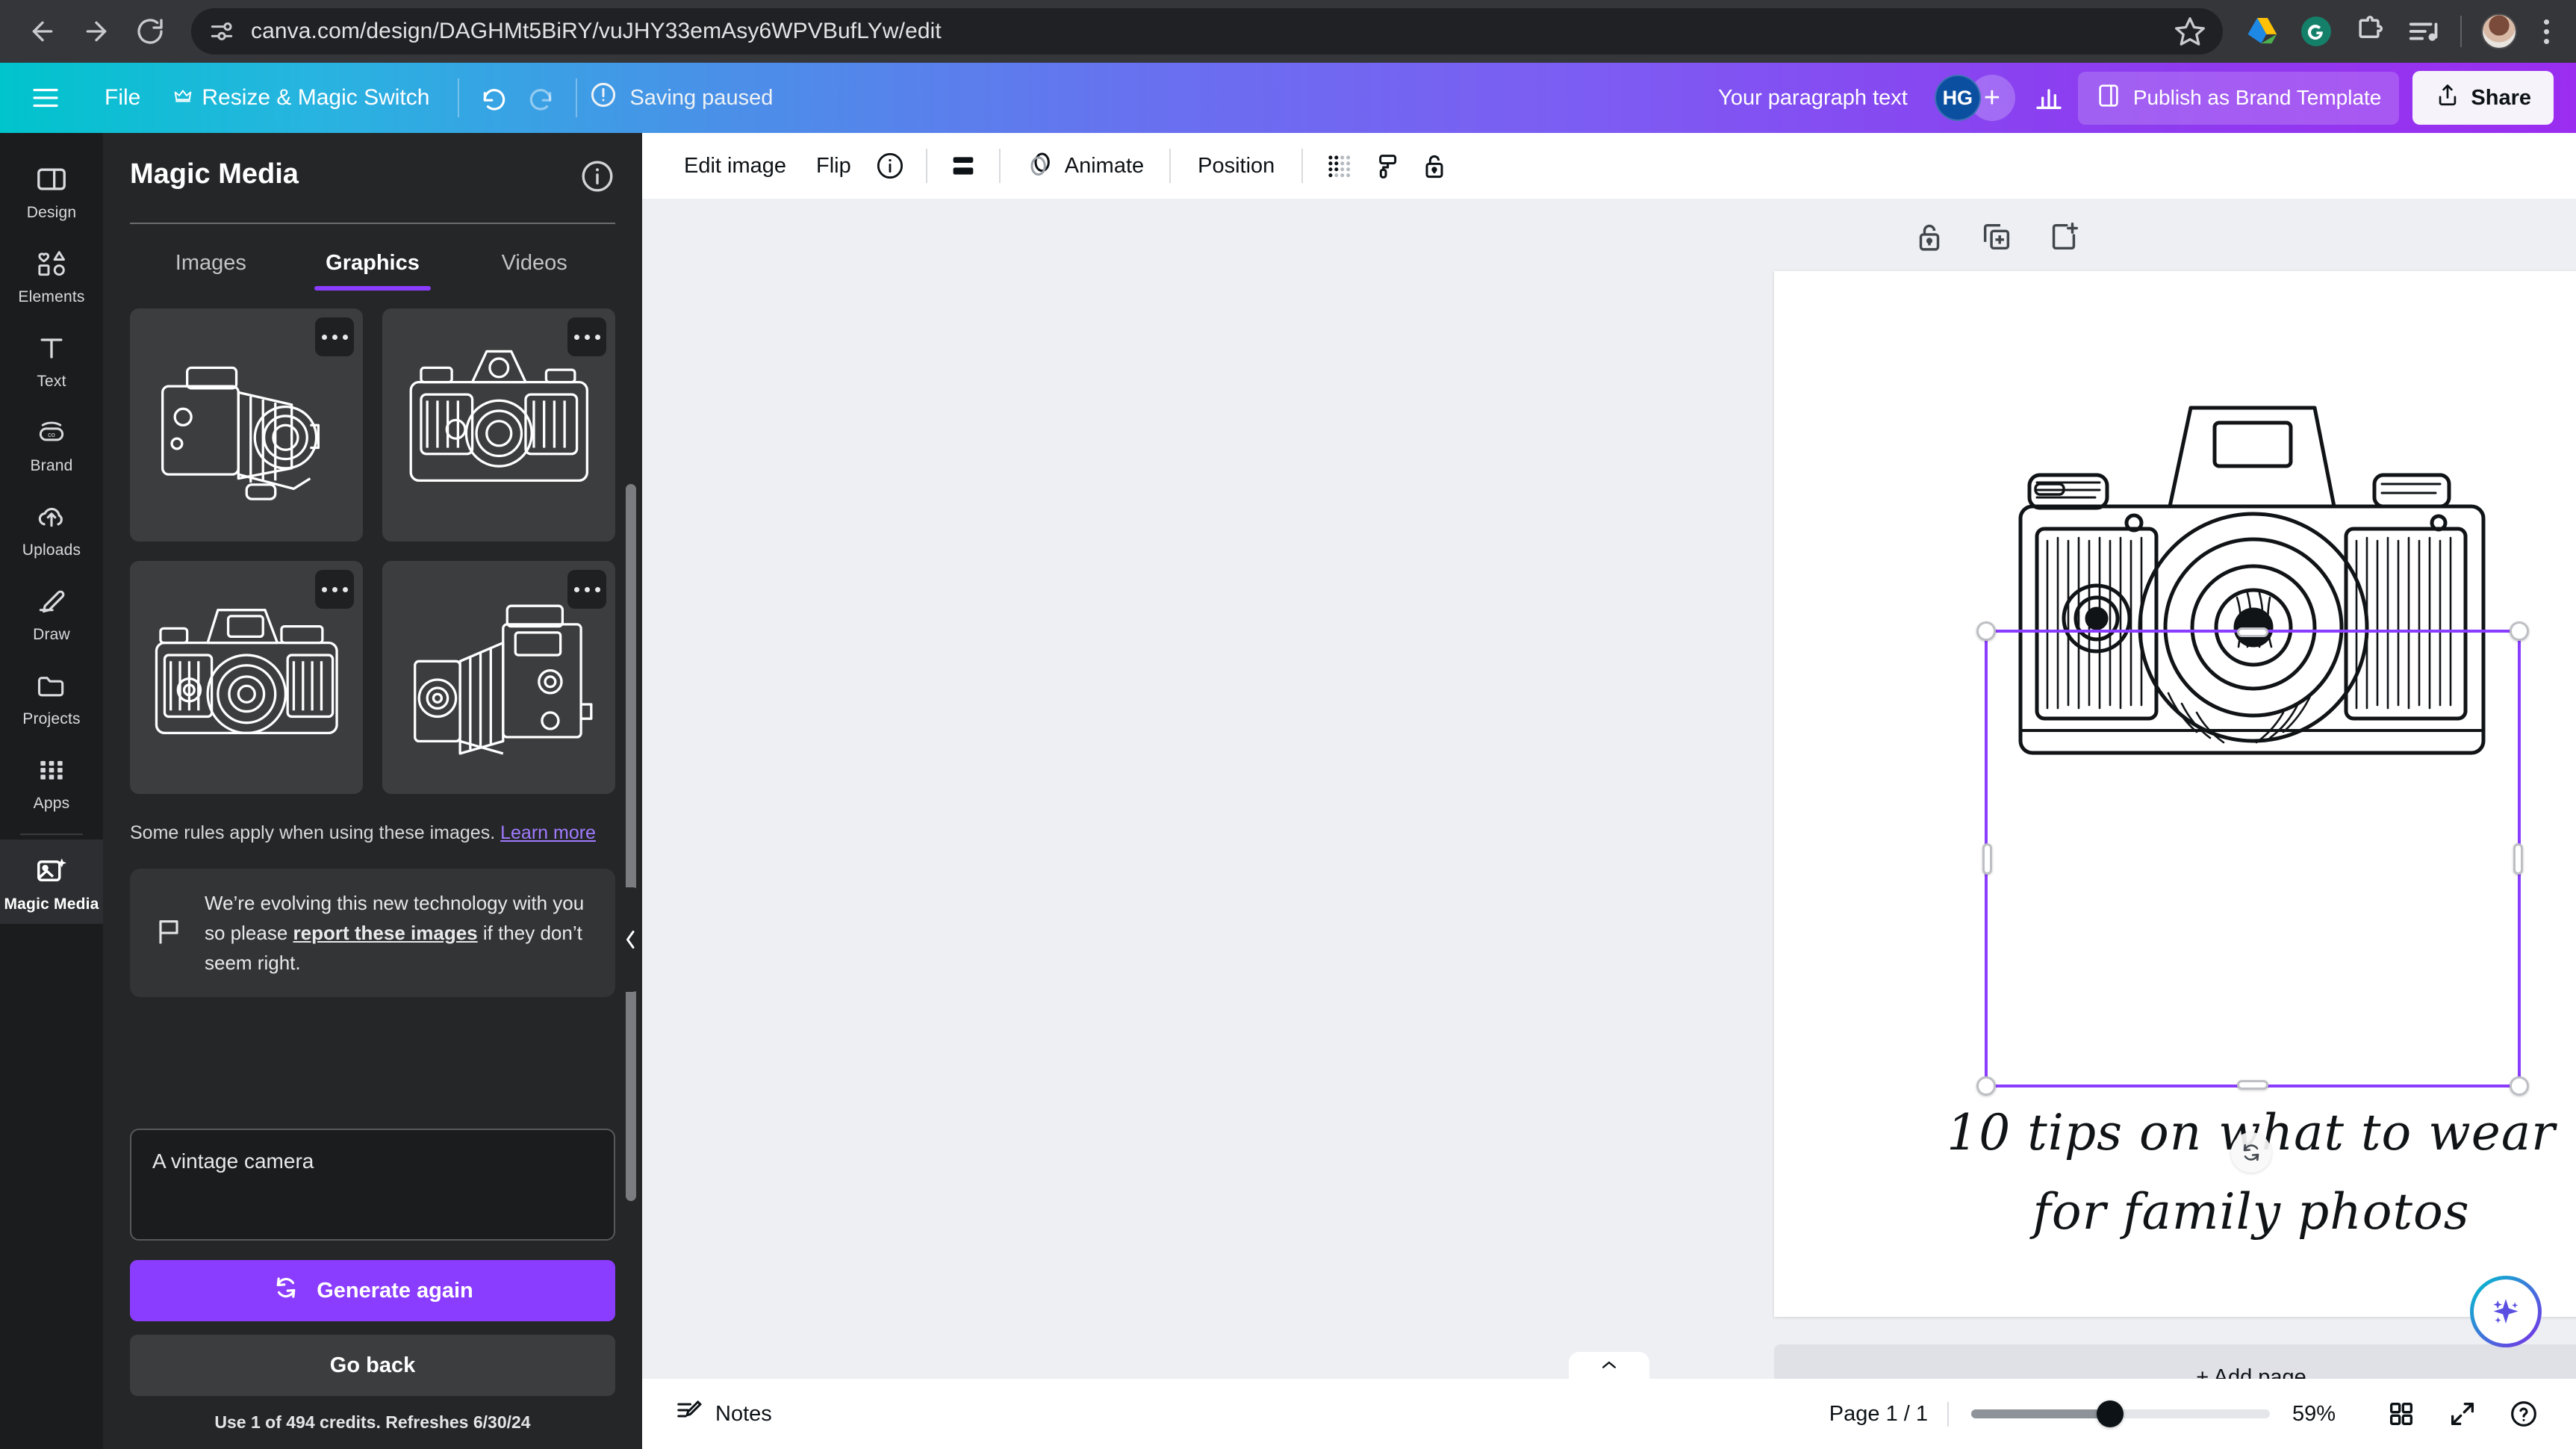 Image resolution: width=2576 pixels, height=1449 pixels. I want to click on headline-line-2: for family photos, so click(2175, 1212).